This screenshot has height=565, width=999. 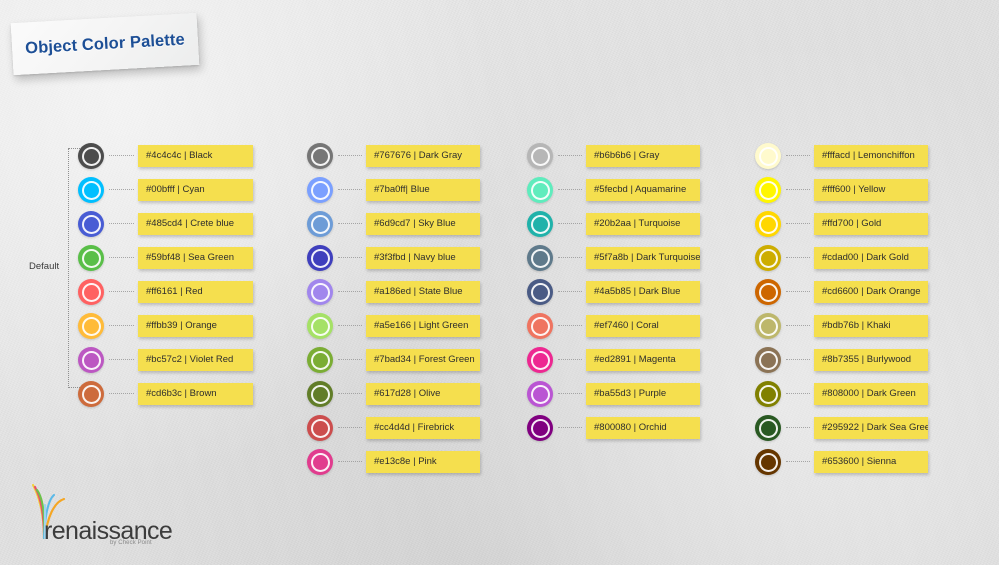 I want to click on color-label: #5fecbd | Aquamarine, so click(x=643, y=190).